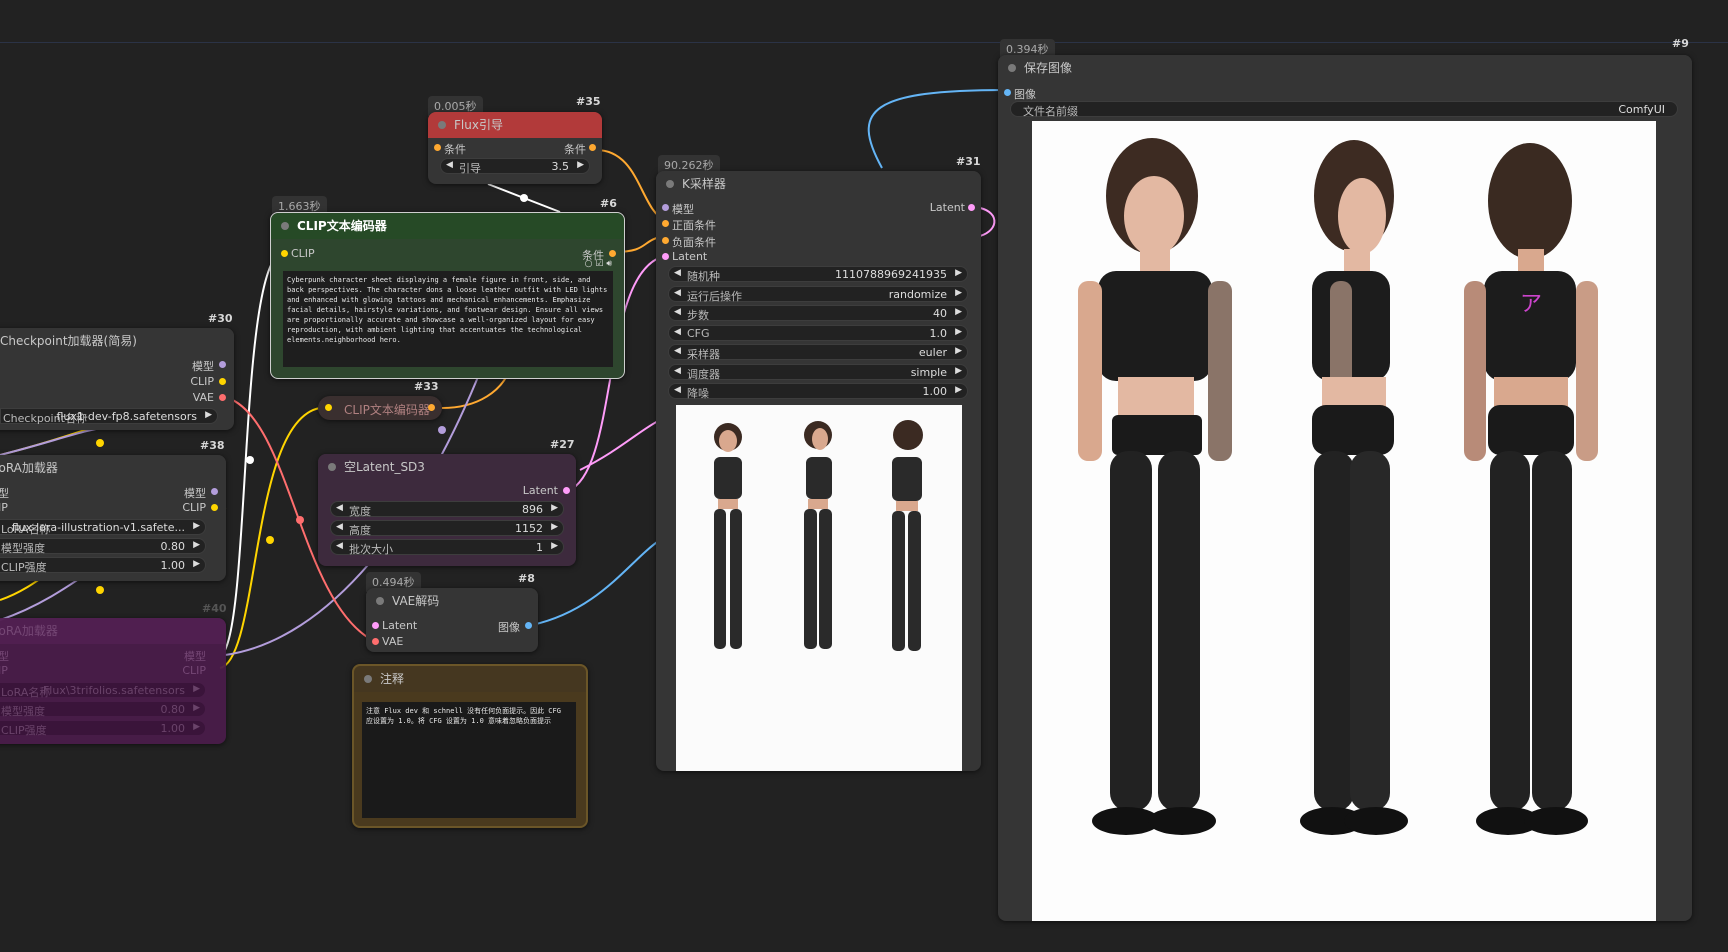  What do you see at coordinates (380, 408) in the screenshot?
I see `clip-collapsed-node: CLIP文本编码器` at bounding box center [380, 408].